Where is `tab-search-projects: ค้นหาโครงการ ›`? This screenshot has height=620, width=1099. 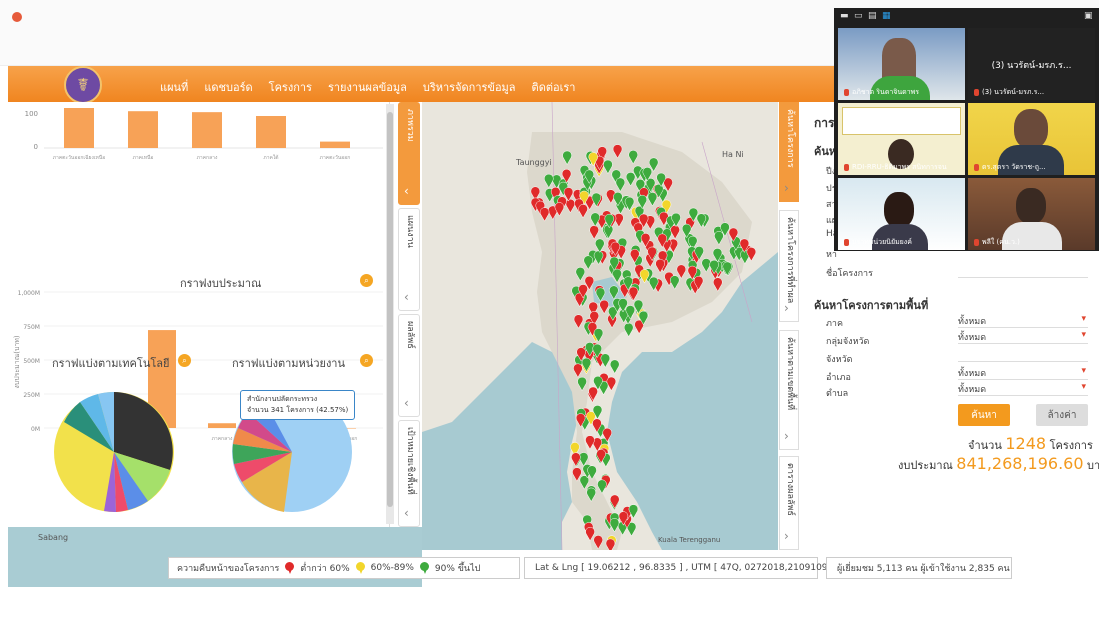
tab-search-projects: ค้นหาโครงการ › is located at coordinates (789, 152).